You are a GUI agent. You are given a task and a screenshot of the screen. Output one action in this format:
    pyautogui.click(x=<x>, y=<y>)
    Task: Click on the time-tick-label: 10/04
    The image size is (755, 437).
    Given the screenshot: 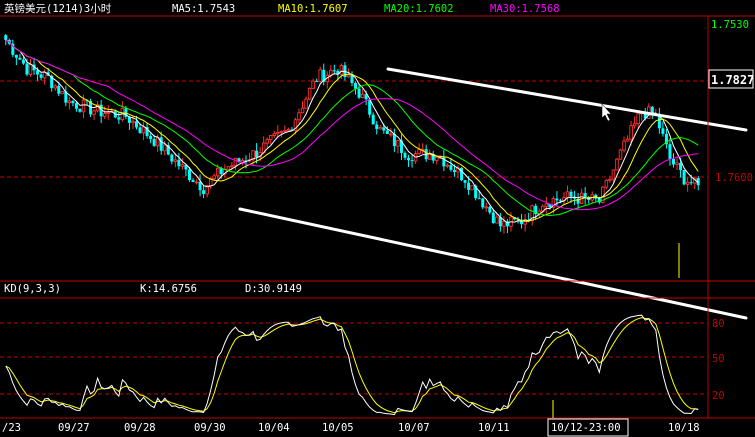 What is the action you would take?
    pyautogui.click(x=274, y=428)
    